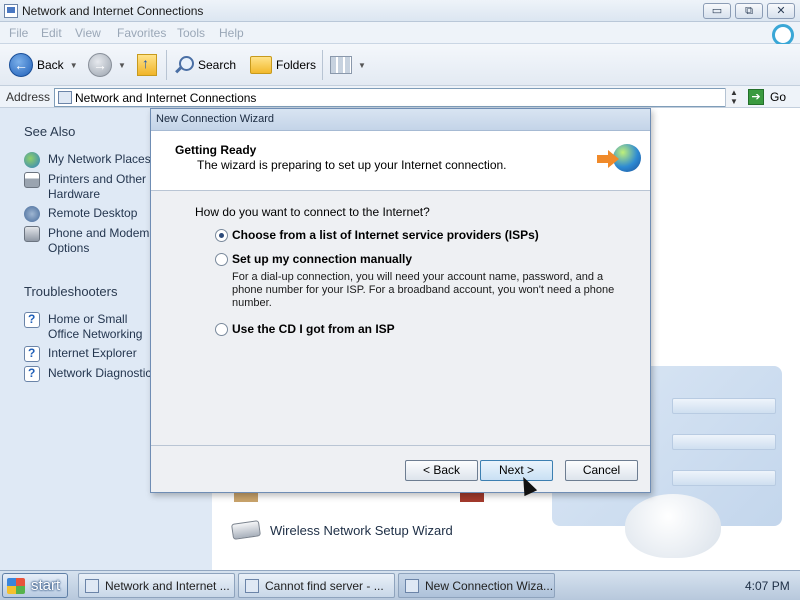  I want to click on start-button: start, so click(35, 585).